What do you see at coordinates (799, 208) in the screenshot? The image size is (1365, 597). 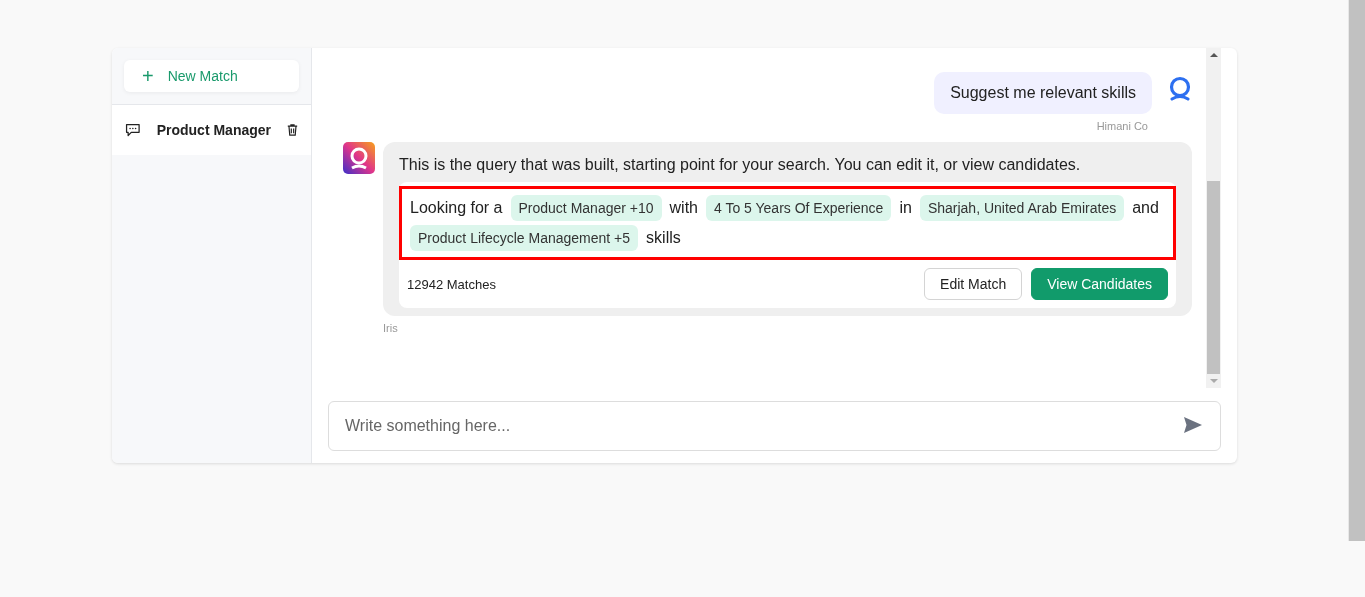 I see `query-tag: 4 To 5 Years Of Experience` at bounding box center [799, 208].